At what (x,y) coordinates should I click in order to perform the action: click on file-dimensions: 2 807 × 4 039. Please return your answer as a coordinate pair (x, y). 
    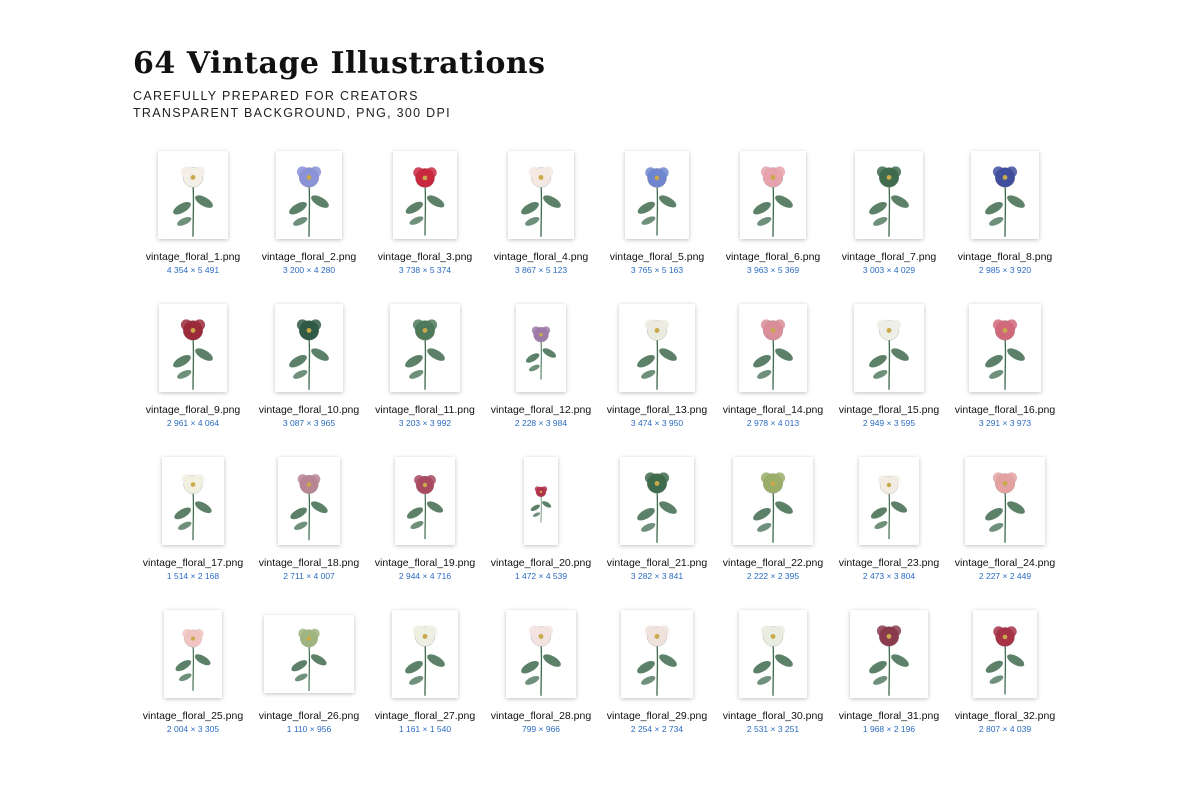
    Looking at the image, I should click on (1005, 729).